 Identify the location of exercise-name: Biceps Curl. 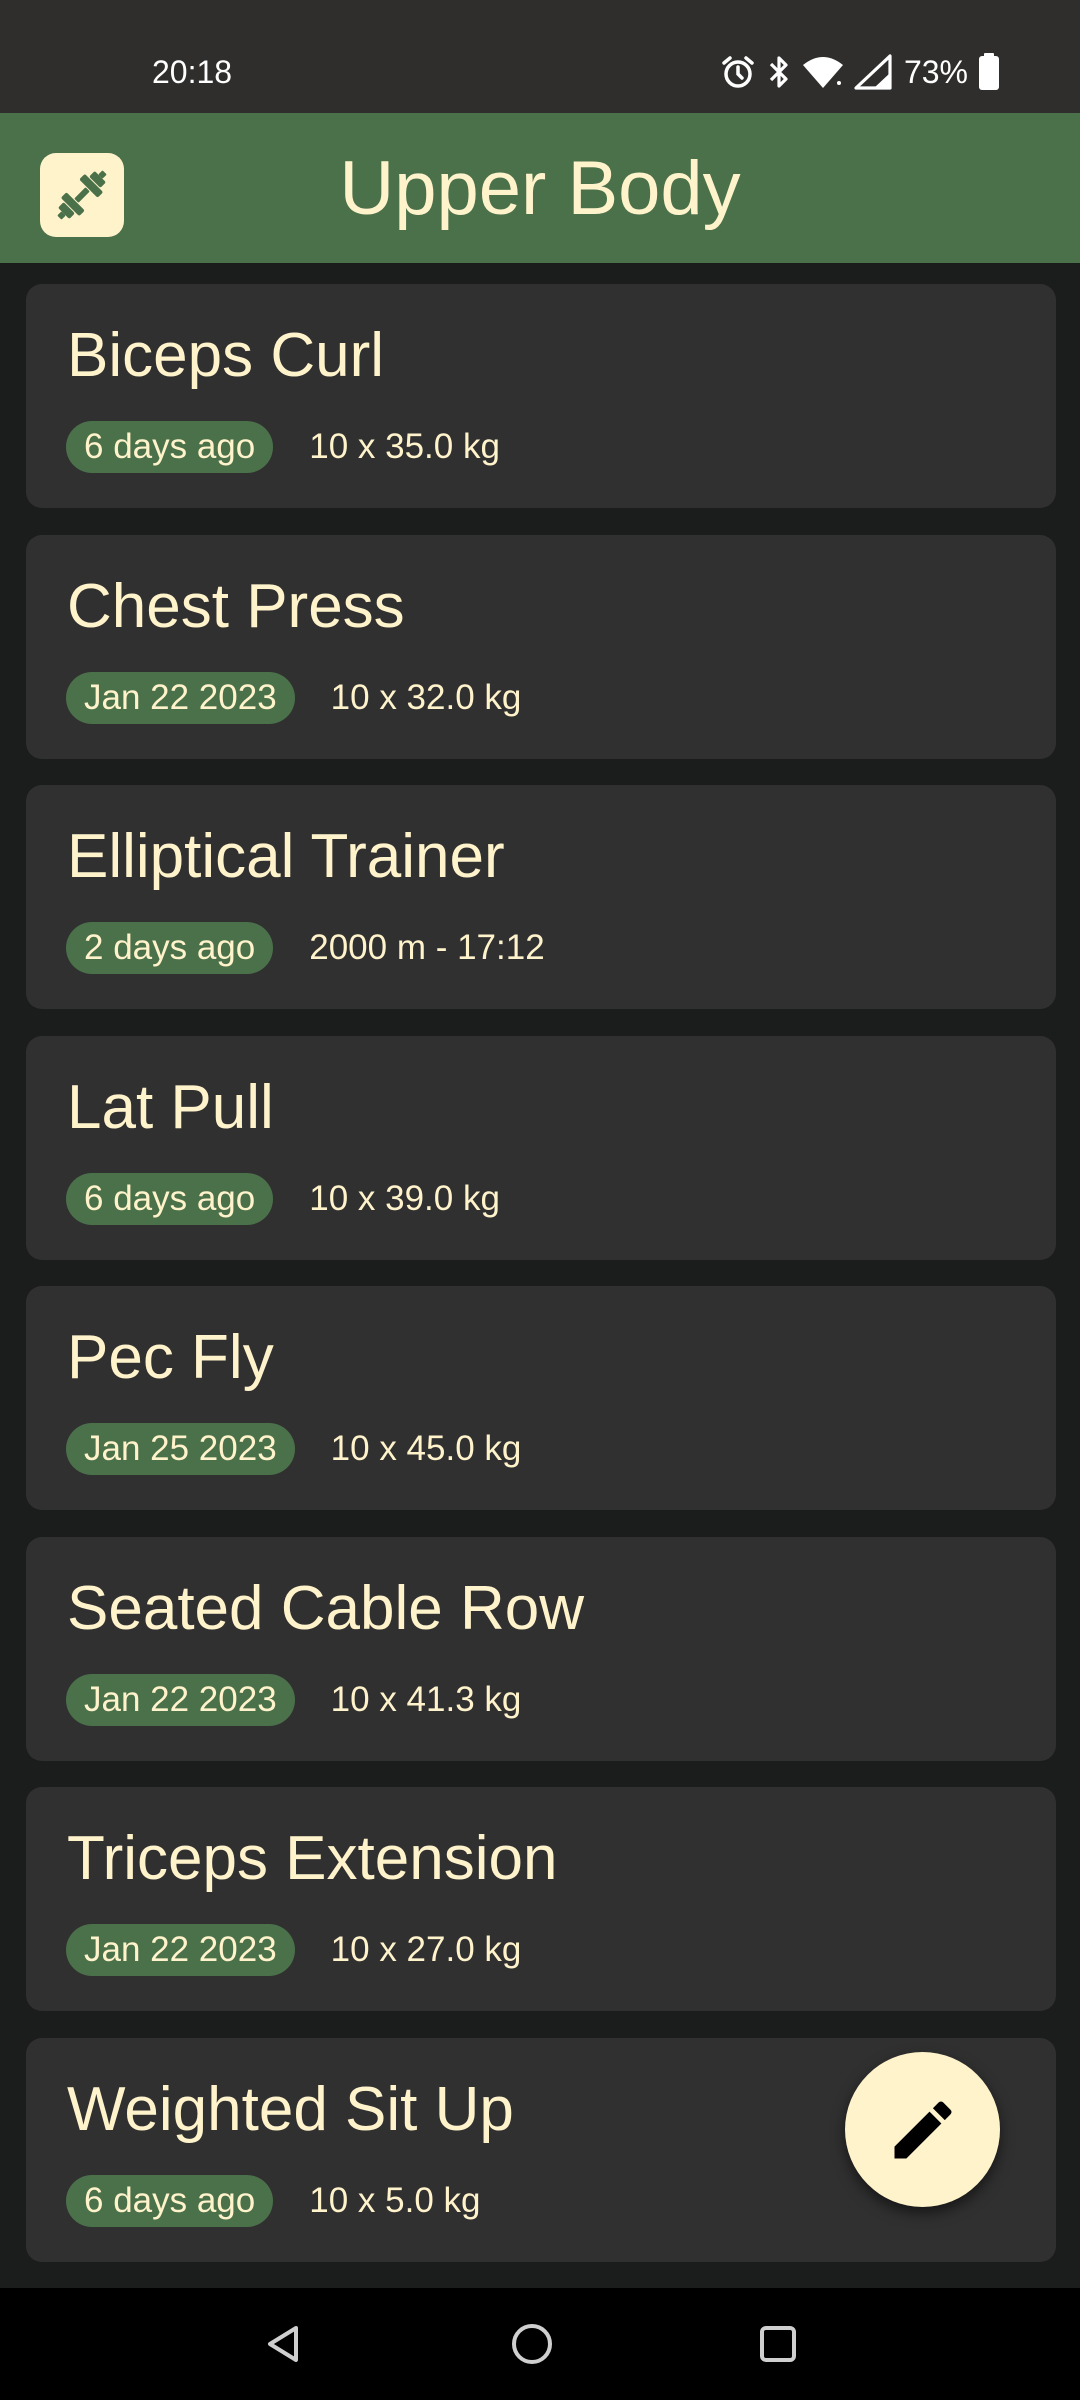
(225, 355).